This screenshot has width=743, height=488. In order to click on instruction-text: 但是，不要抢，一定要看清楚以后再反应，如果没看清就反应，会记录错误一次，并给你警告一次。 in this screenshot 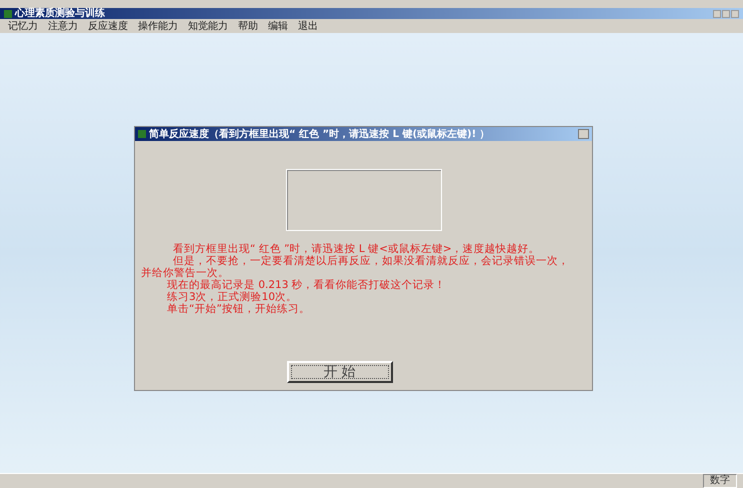, I will do `click(355, 267)`.